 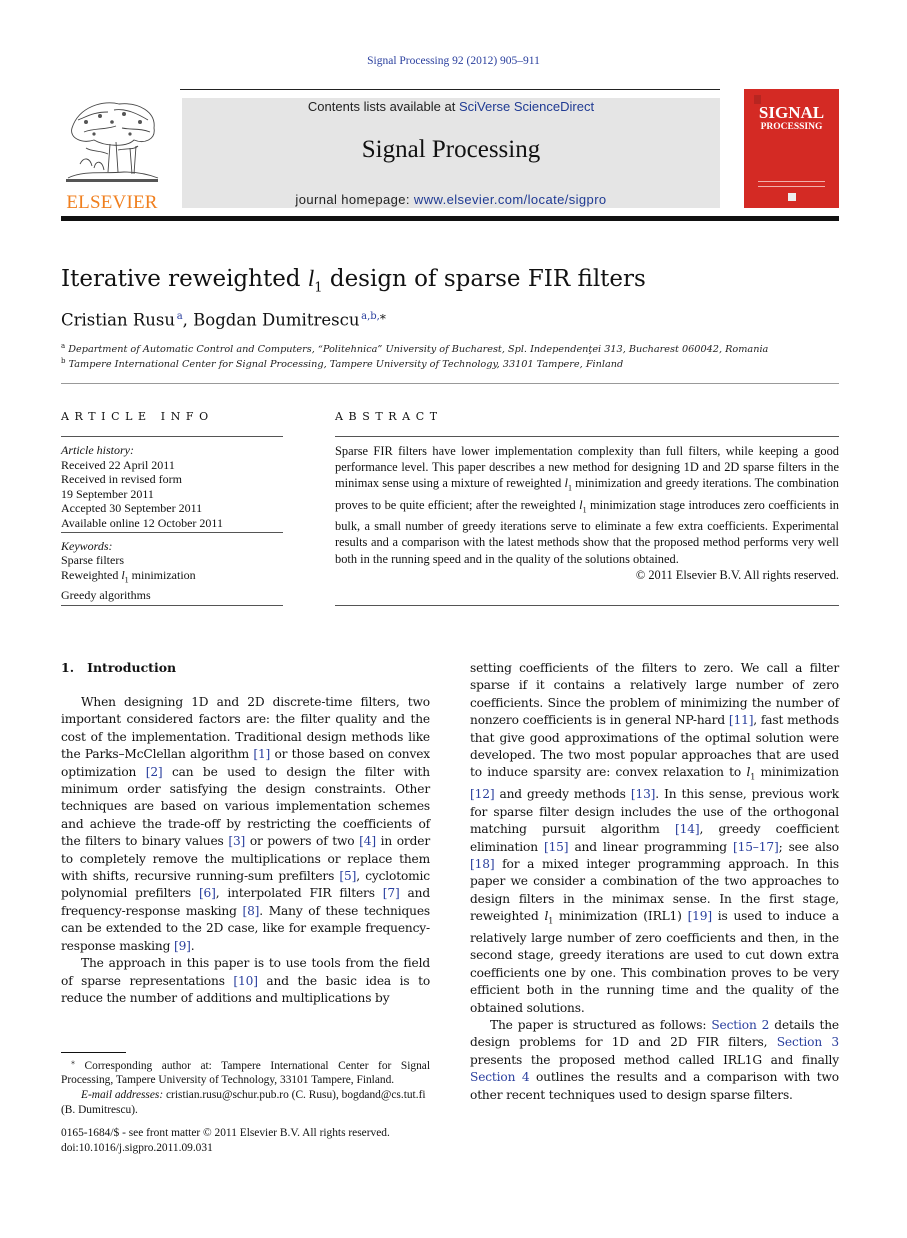 What do you see at coordinates (93, 1052) in the screenshot?
I see `footnote-rule` at bounding box center [93, 1052].